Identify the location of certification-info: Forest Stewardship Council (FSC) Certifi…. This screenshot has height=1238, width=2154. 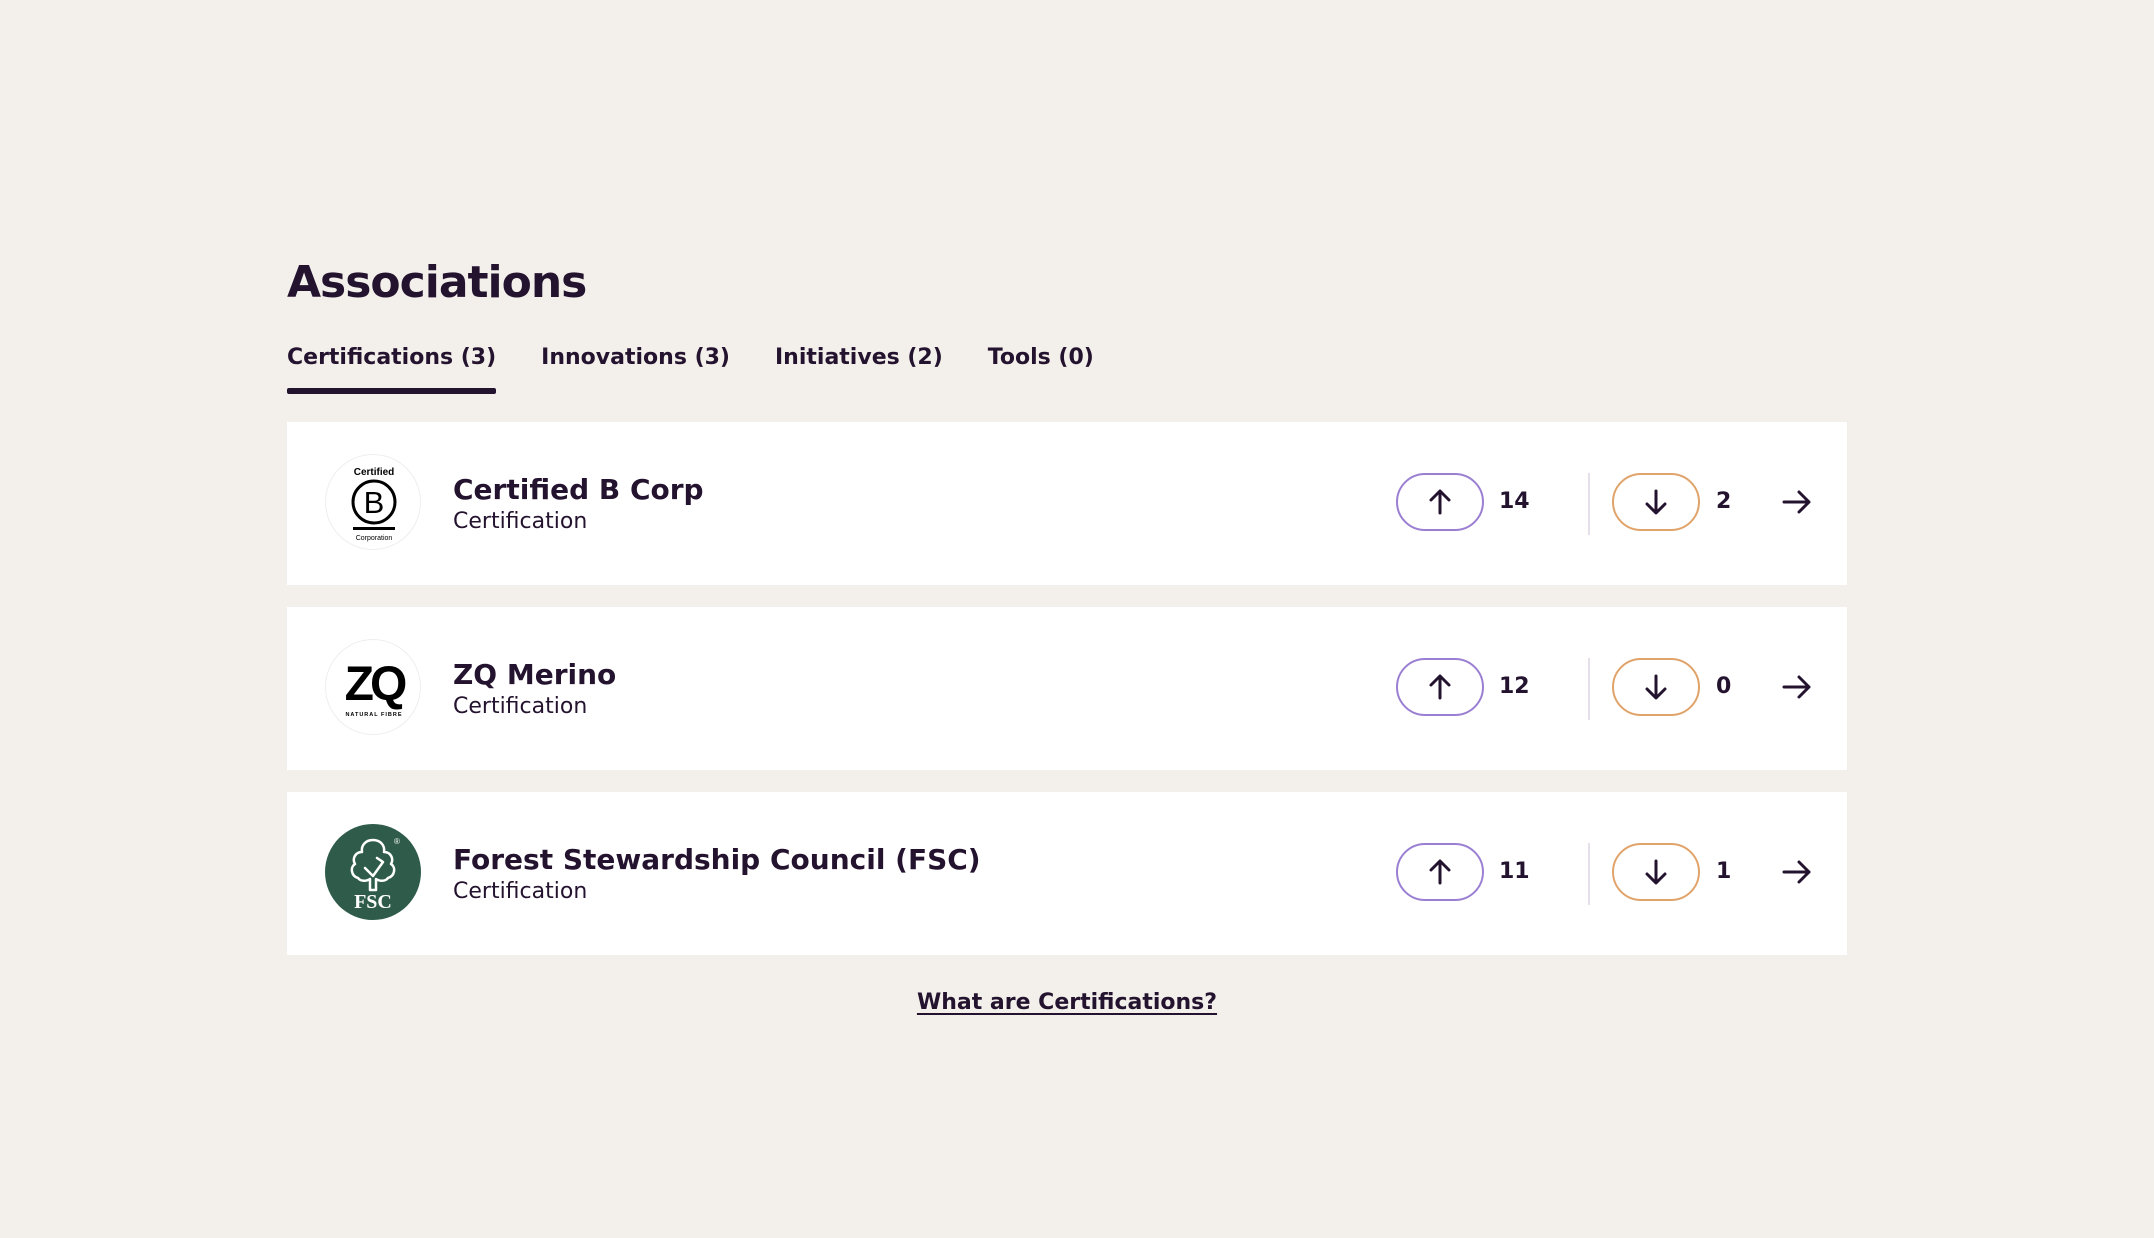
(717, 874).